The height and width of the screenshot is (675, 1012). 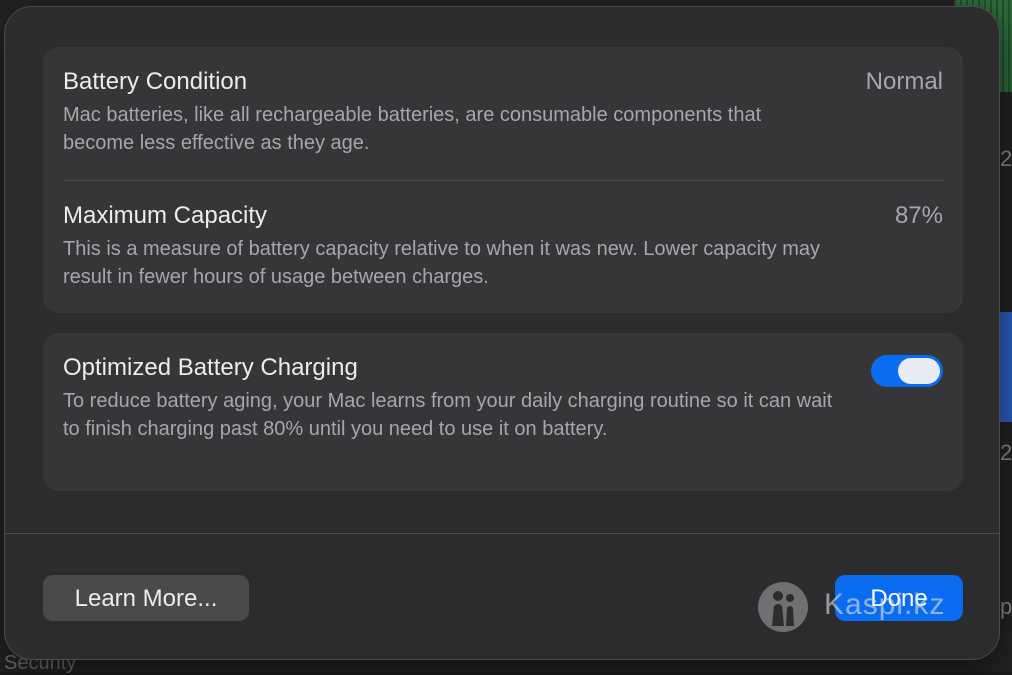 What do you see at coordinates (904, 81) in the screenshot?
I see `battery-condition-value: Normal` at bounding box center [904, 81].